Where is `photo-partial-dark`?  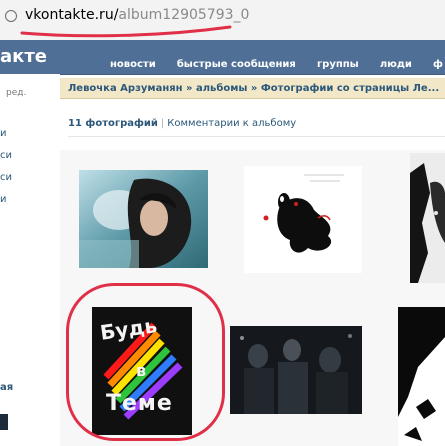 photo-partial-dark is located at coordinates (427, 218).